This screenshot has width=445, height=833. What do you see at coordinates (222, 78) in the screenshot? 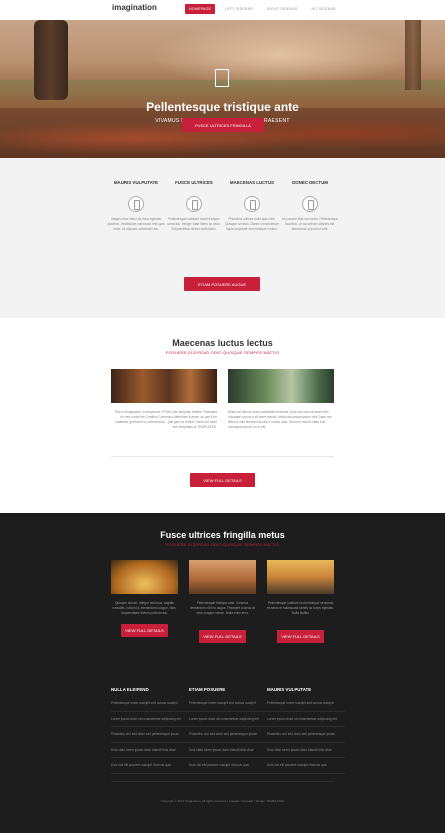
I see `tablet-icon` at bounding box center [222, 78].